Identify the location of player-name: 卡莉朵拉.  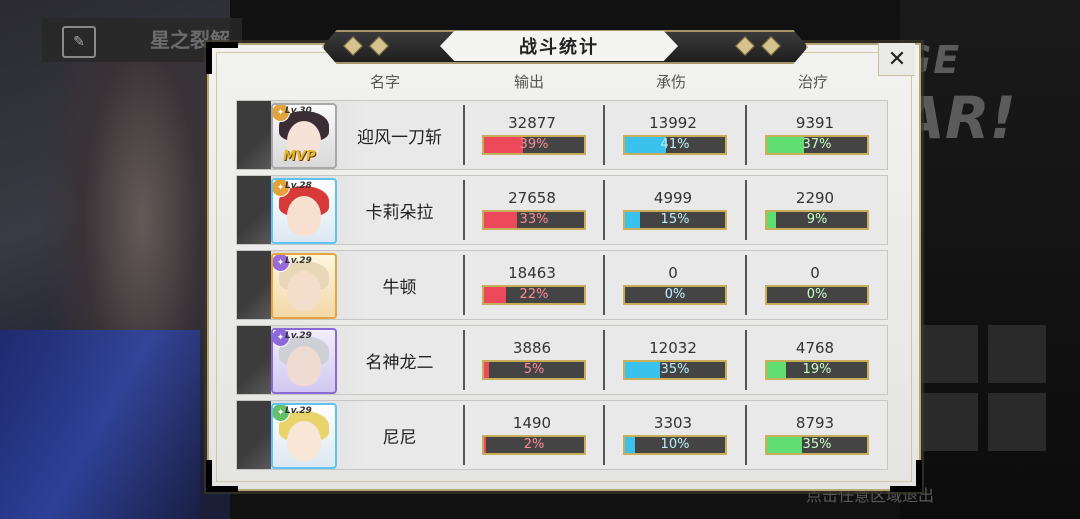
(399, 212).